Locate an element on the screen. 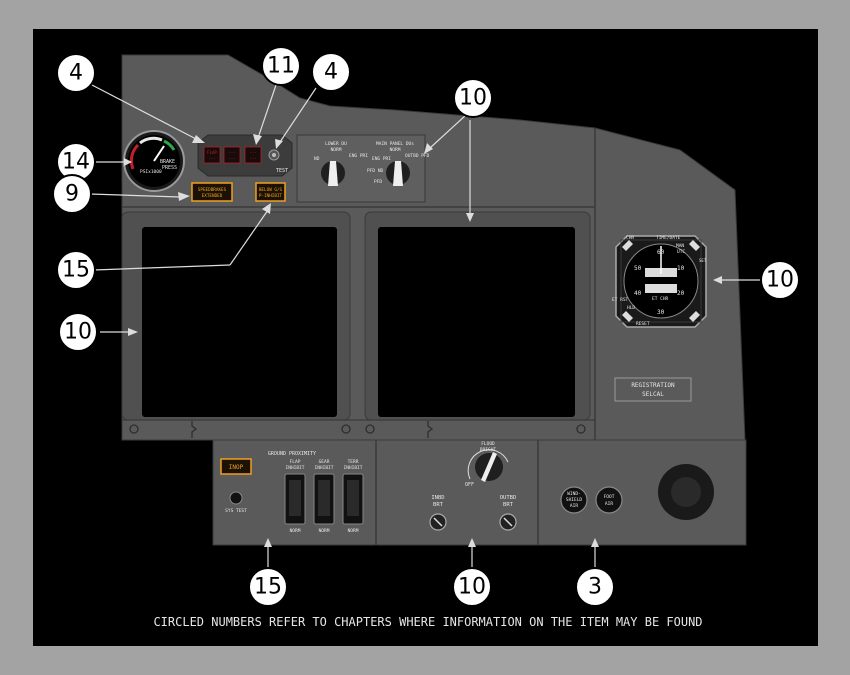  lower-du-norm: NORM is located at coordinates (336, 150).